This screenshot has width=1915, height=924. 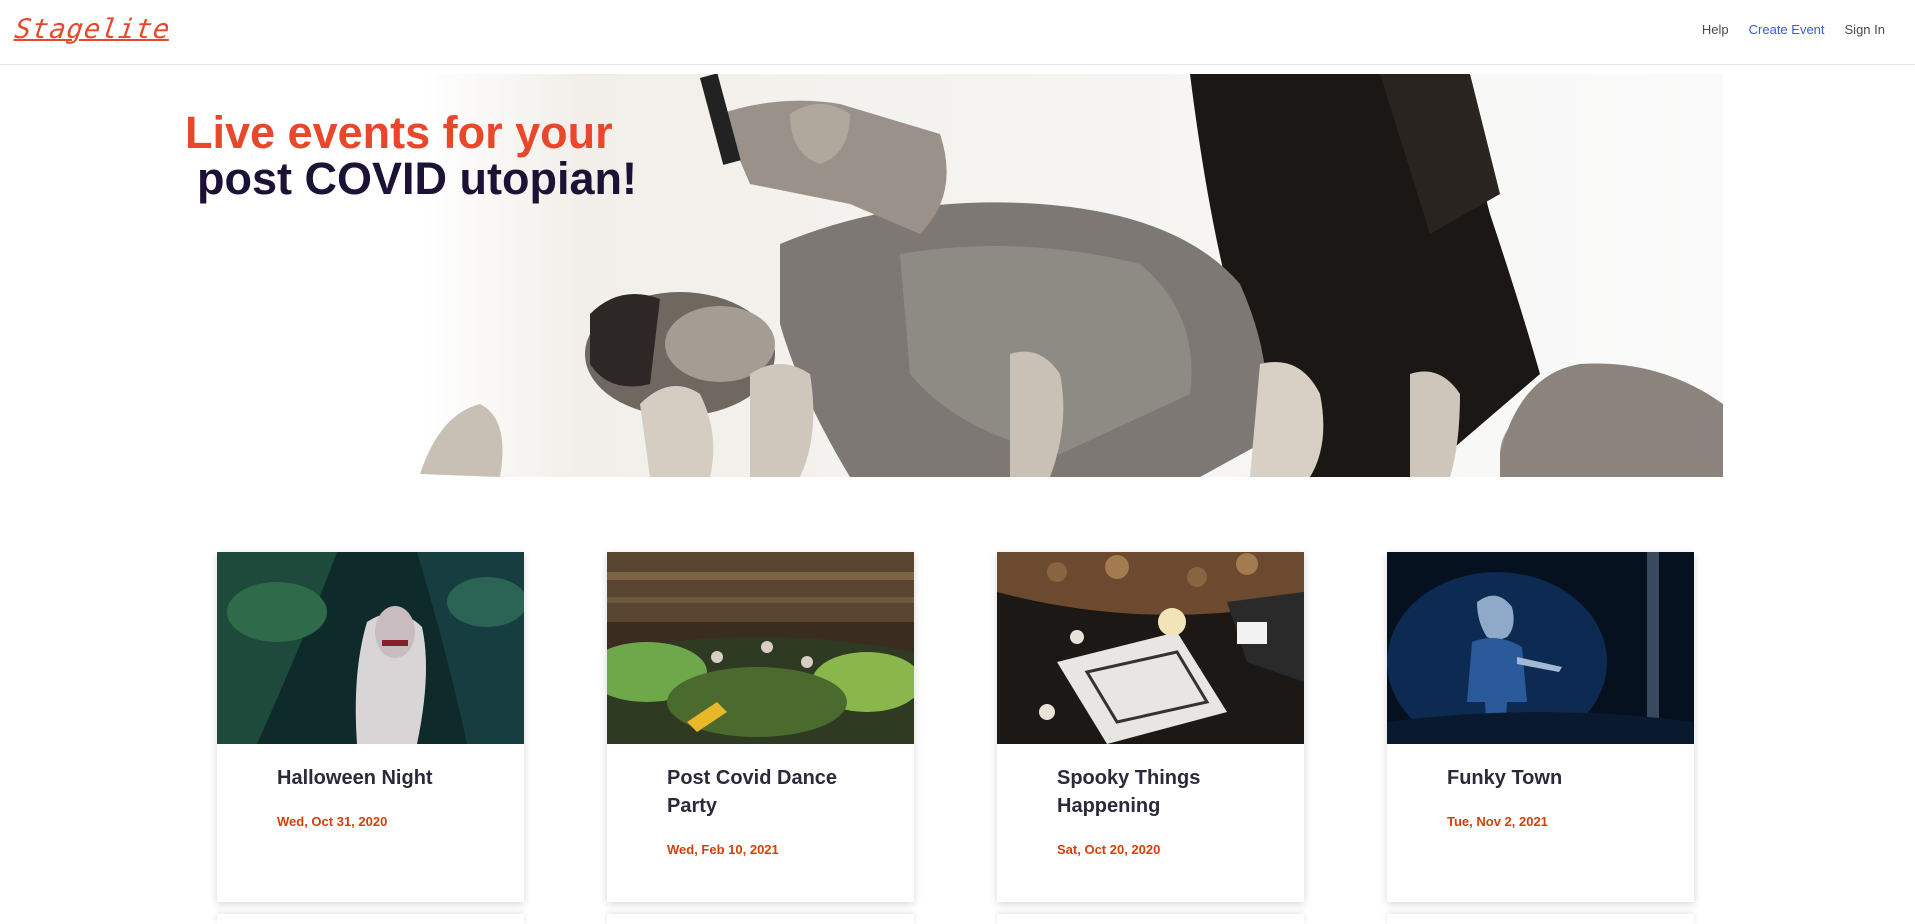 What do you see at coordinates (1109, 849) in the screenshot?
I see `event-date: Sat, Oct 20, 2020` at bounding box center [1109, 849].